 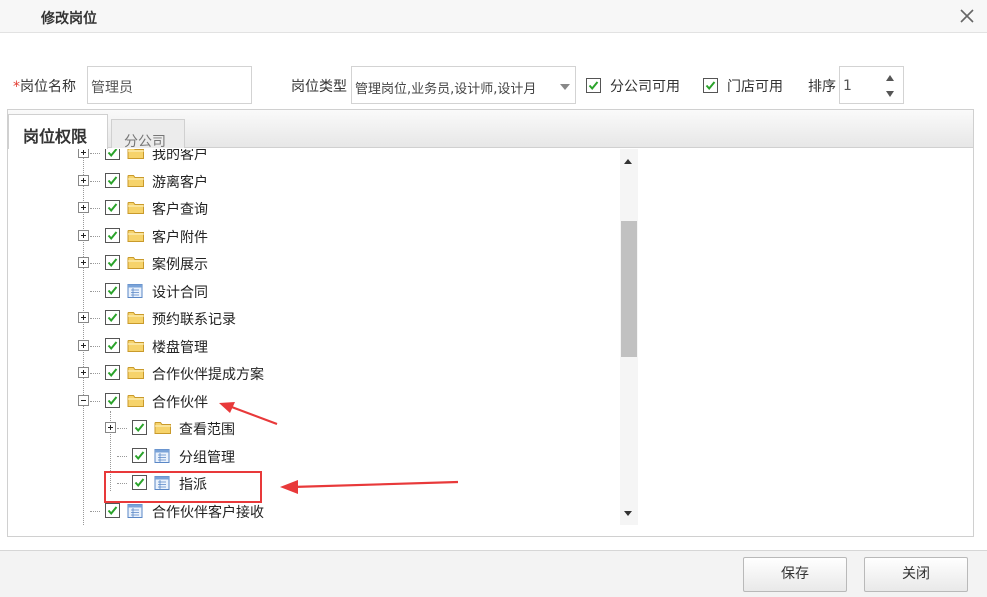 I want to click on position-type-value: 管理岗位,业务员,设计师,设计月, so click(x=446, y=89).